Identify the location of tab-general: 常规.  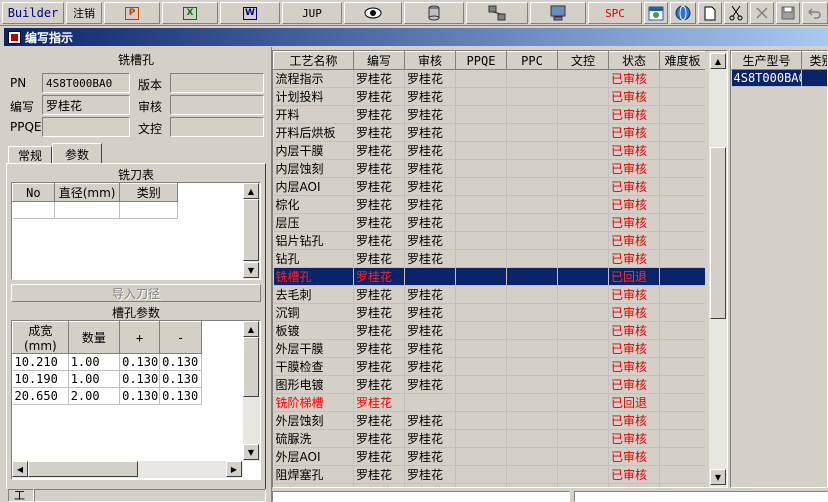
(30, 155).